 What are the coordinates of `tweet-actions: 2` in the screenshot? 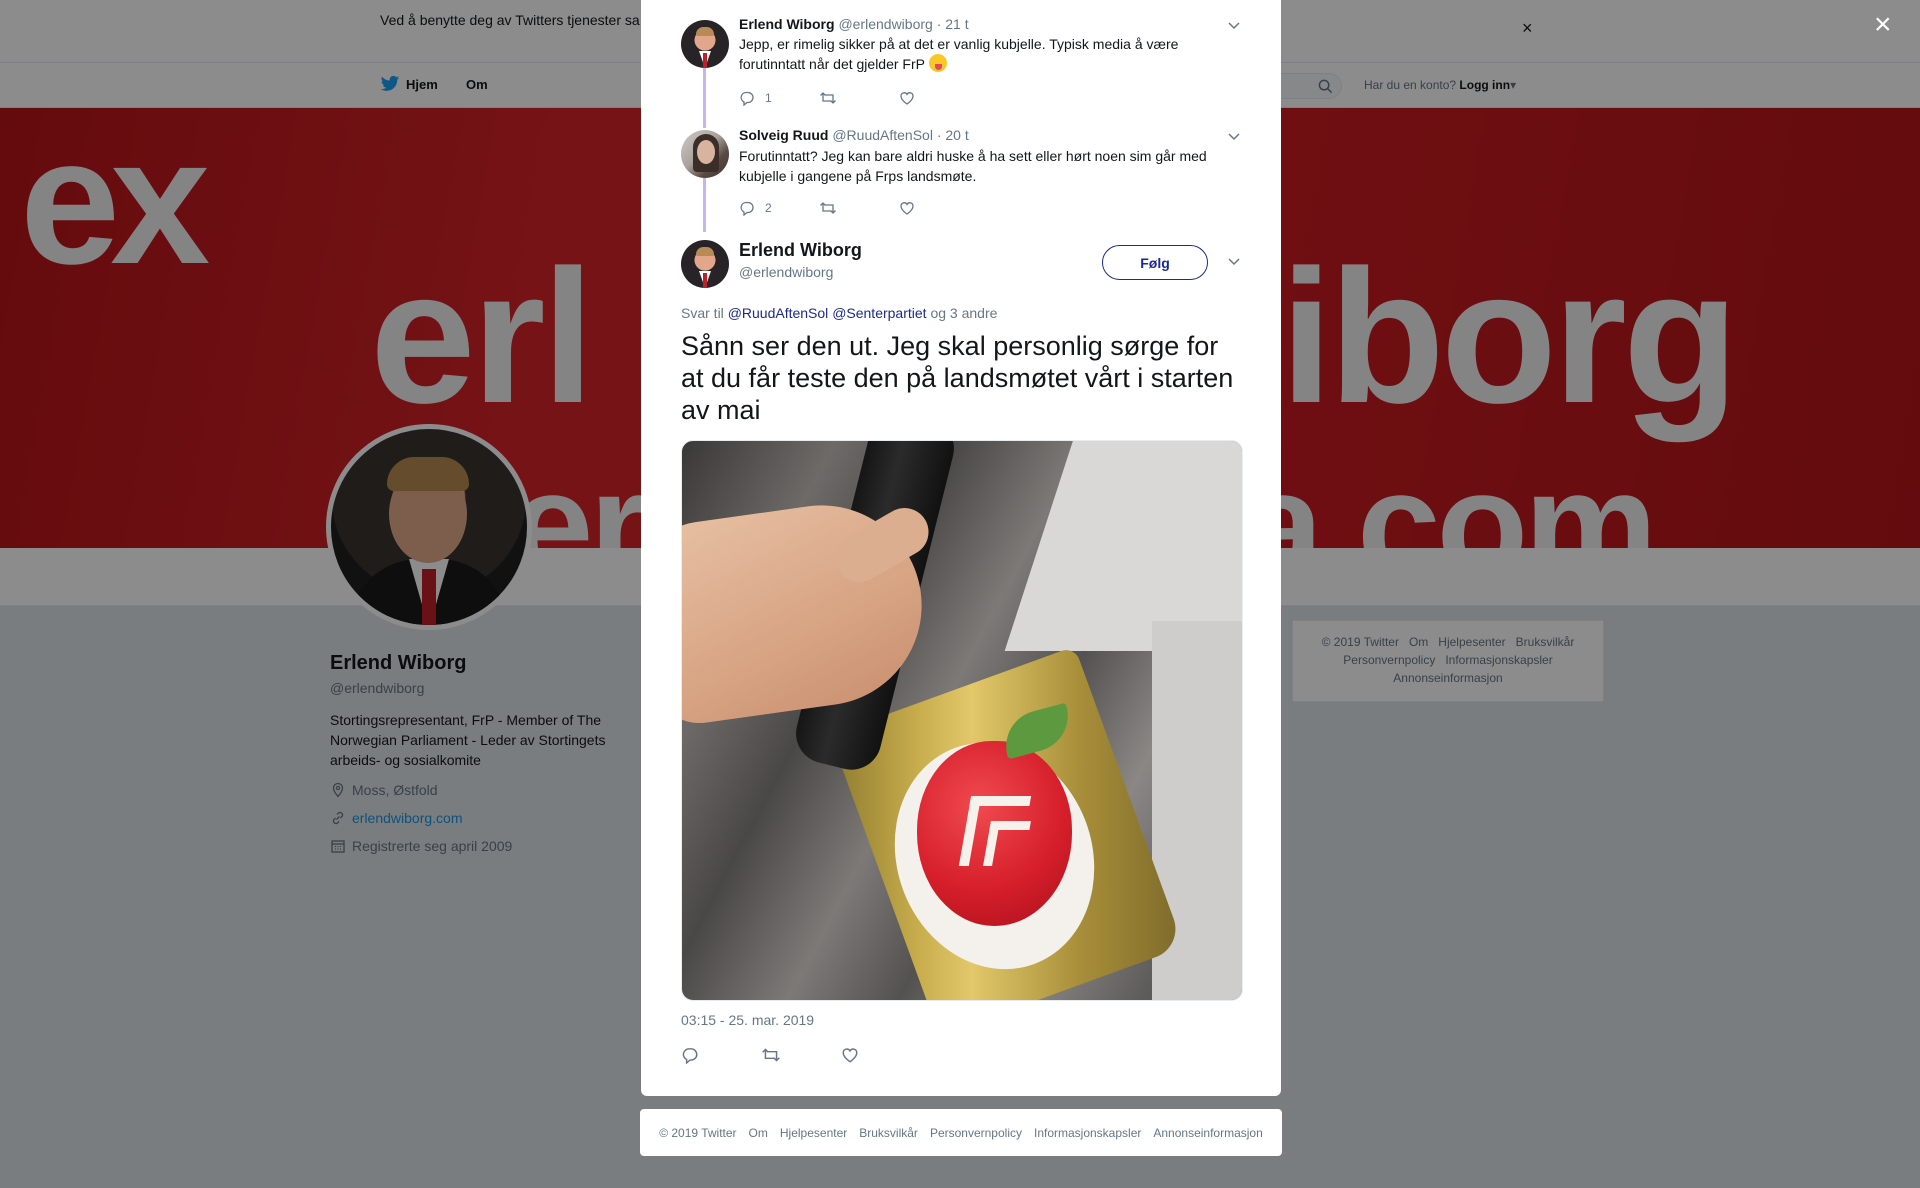 It's located at (859, 208).